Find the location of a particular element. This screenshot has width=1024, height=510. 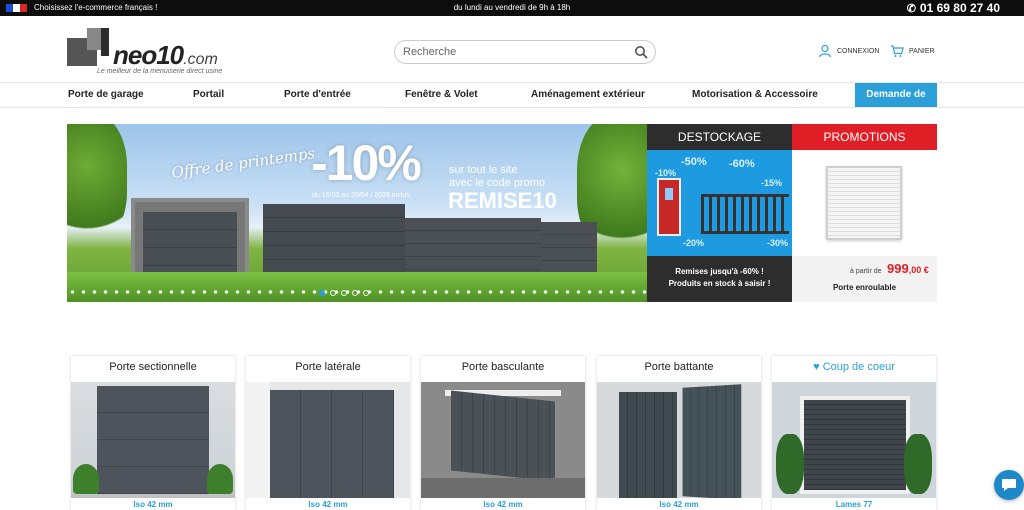

category-card-sectional: Porte sectionnelle Iso 42 mm is located at coordinates (153, 433).